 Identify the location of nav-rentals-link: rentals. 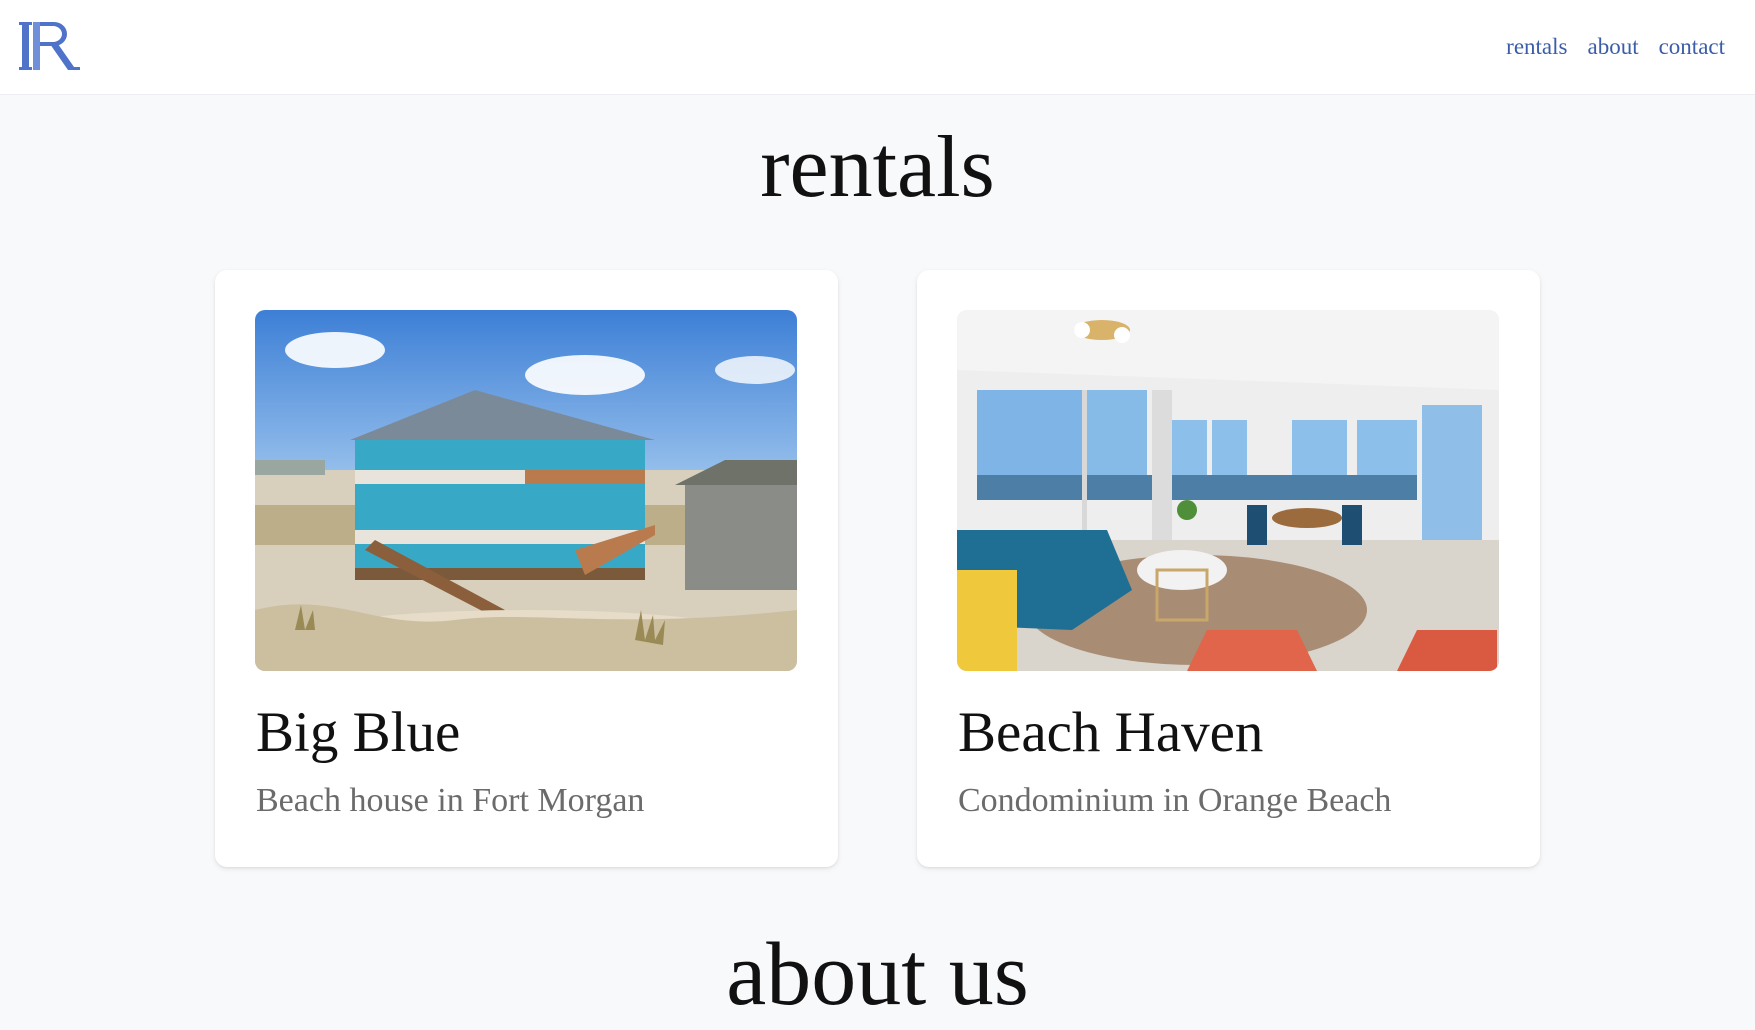
(1536, 47).